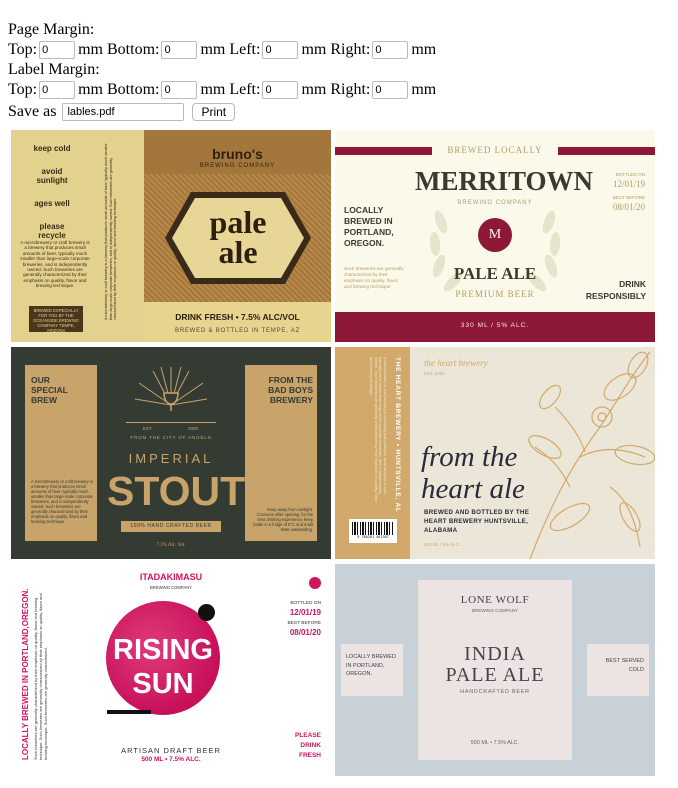  Describe the element at coordinates (171, 526) in the screenshot. I see `stout-crafted: 100% HAND CRAFTED BEER` at that location.